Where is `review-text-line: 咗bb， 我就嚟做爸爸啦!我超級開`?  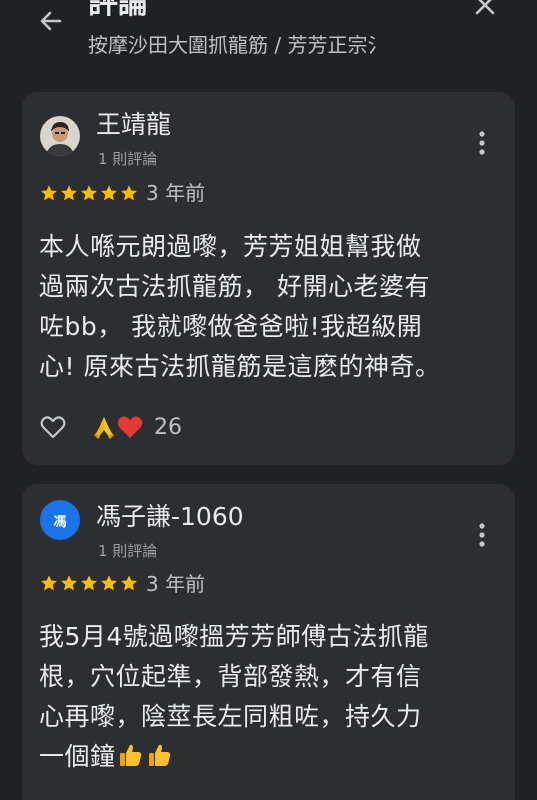
review-text-line: 咗bb， 我就嚟做爸爸啦!我超級開 is located at coordinates (231, 326).